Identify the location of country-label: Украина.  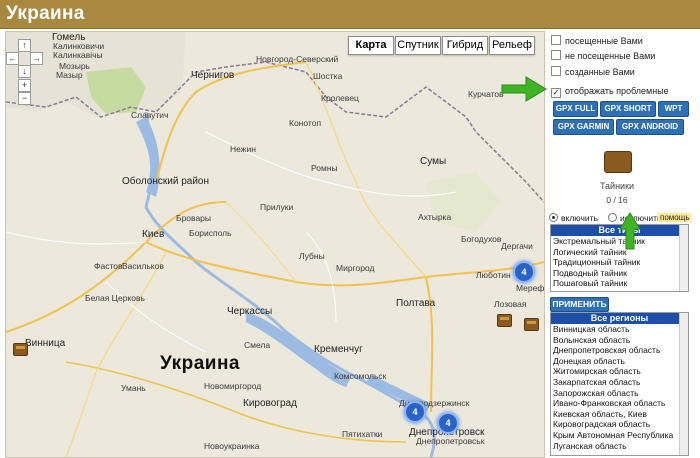
(200, 363).